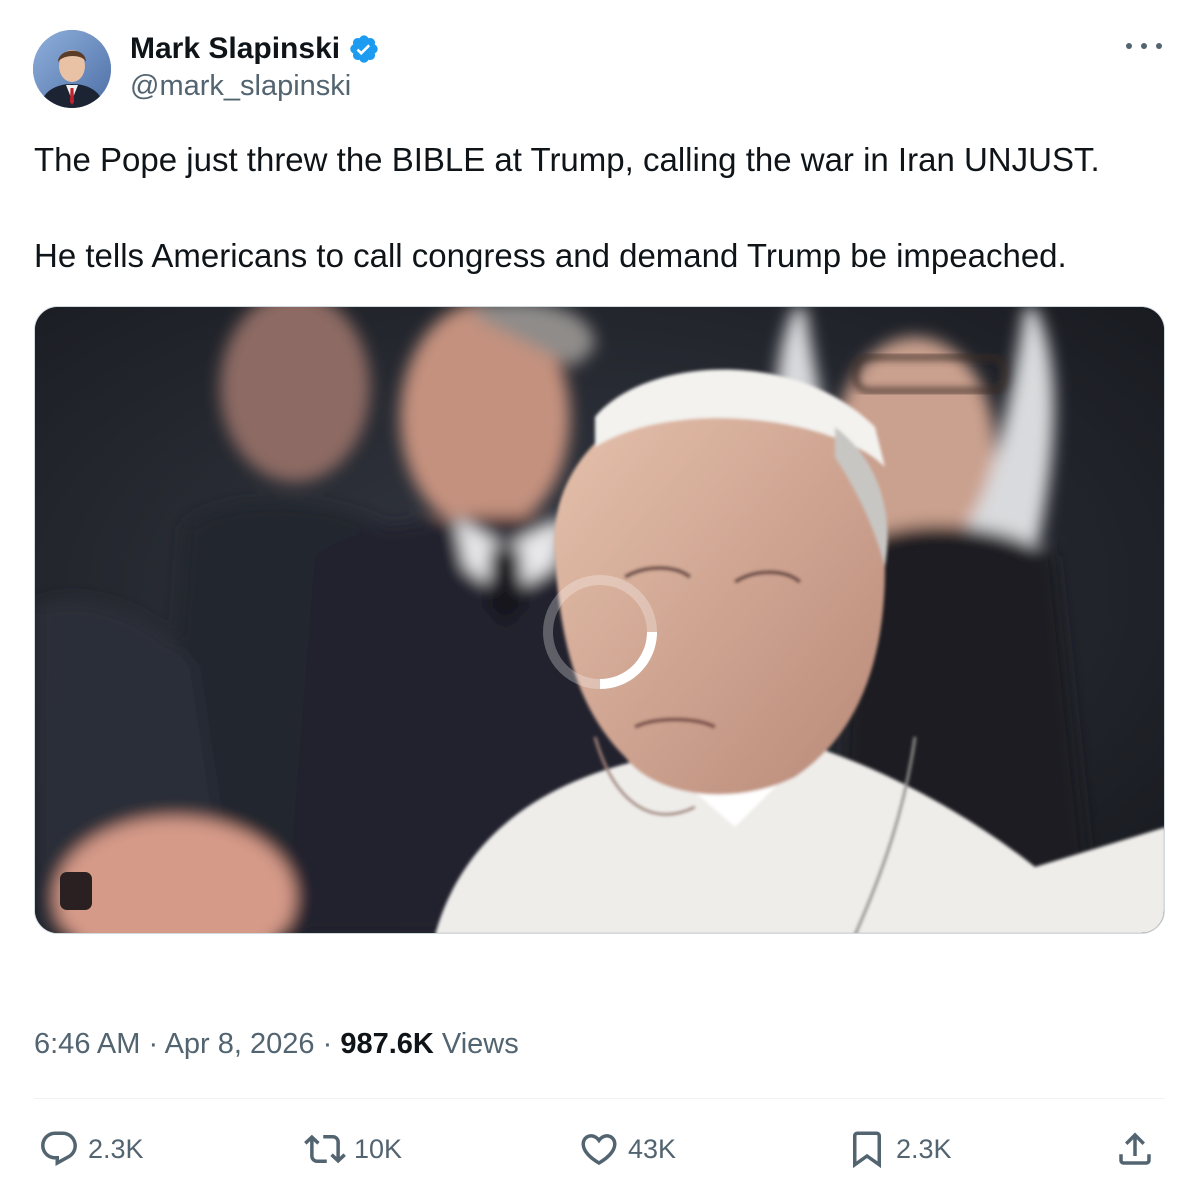 The image size is (1202, 1200). I want to click on heart-icon, so click(599, 1150).